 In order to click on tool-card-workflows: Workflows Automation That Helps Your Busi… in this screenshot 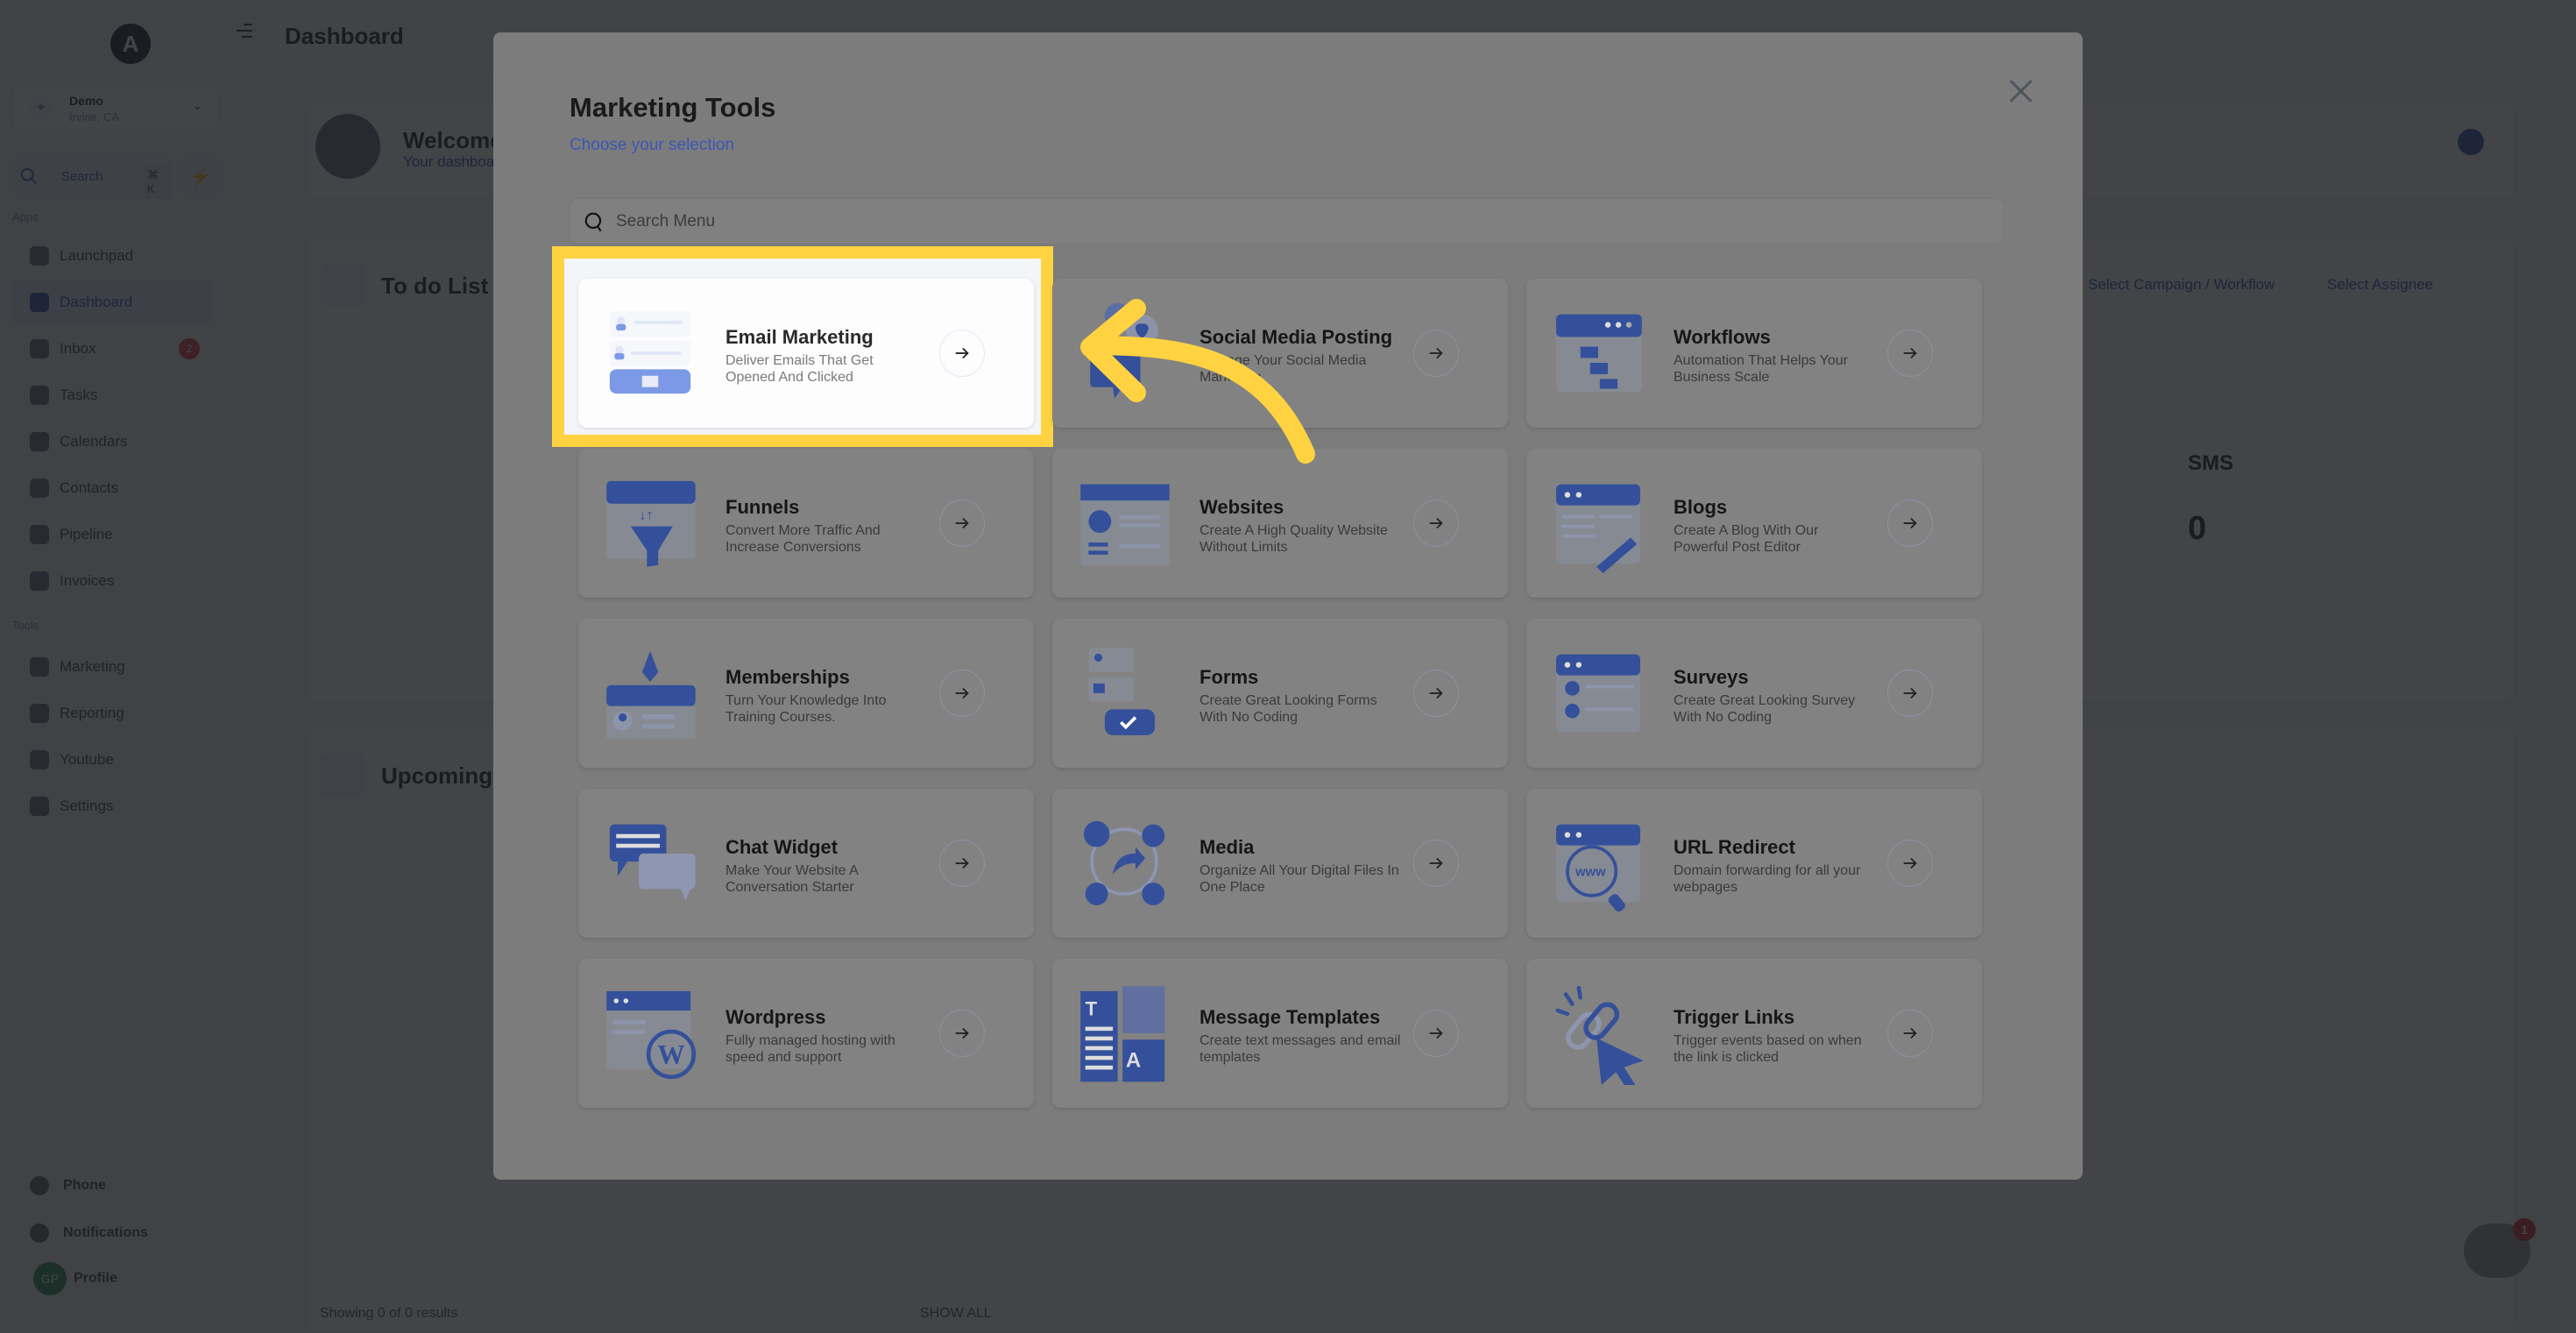, I will do `click(1754, 353)`.